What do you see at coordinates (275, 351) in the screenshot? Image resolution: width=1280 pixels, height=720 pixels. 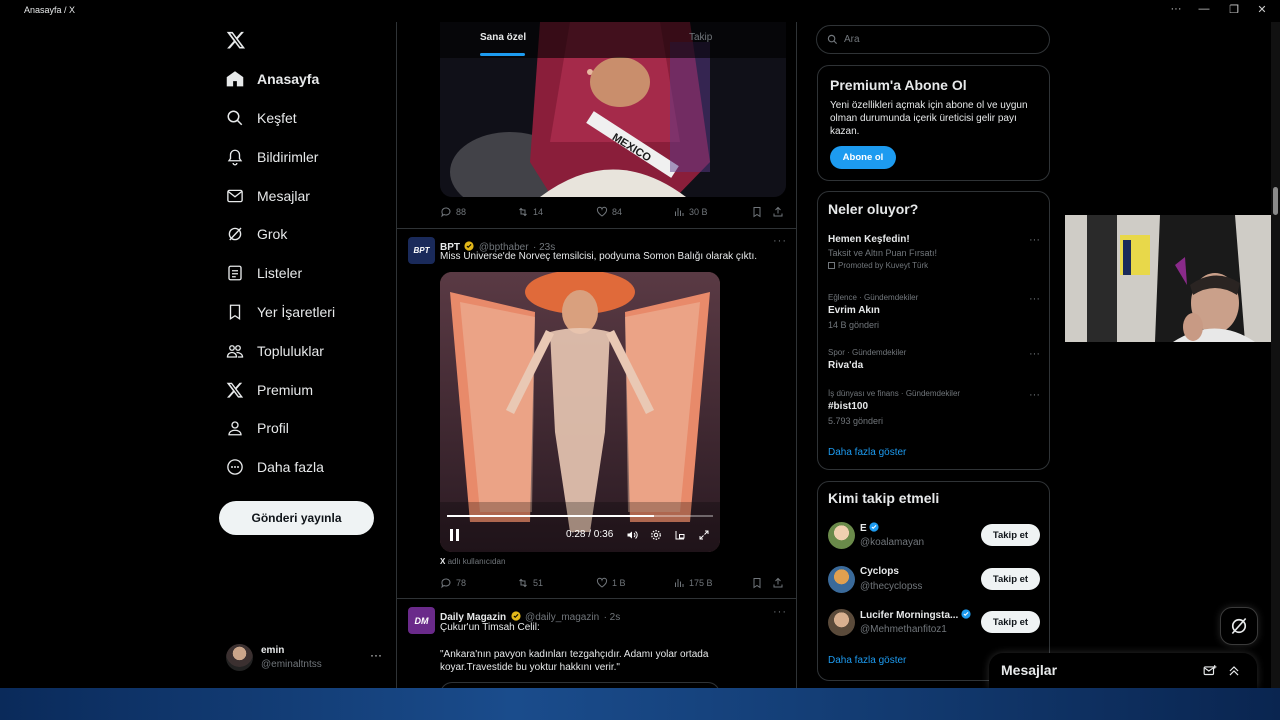 I see `nav-communities: Topluluklar` at bounding box center [275, 351].